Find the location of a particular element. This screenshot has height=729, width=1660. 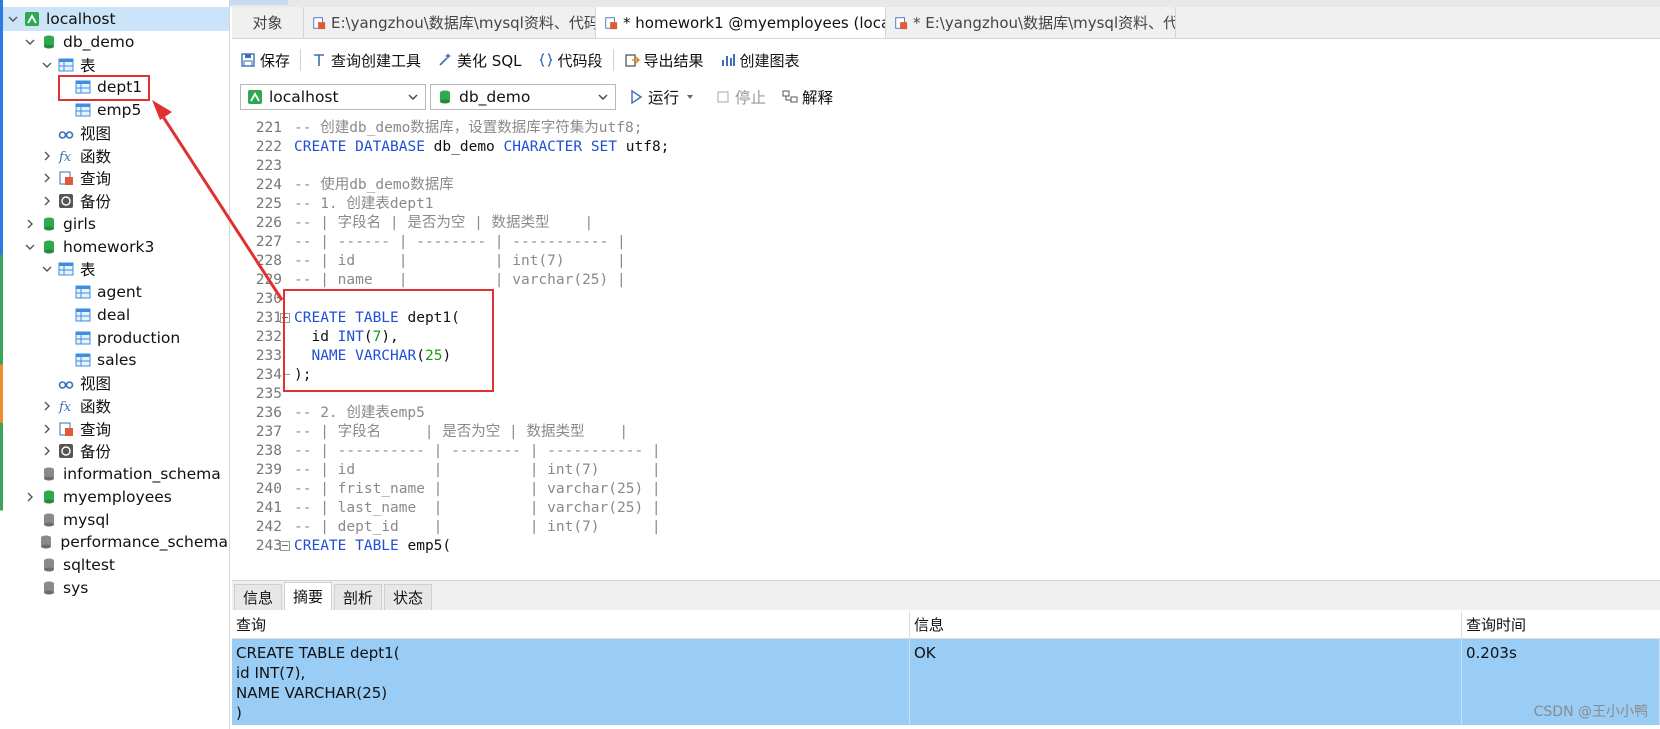

code-text: id INT(7), is located at coordinates (346, 337).